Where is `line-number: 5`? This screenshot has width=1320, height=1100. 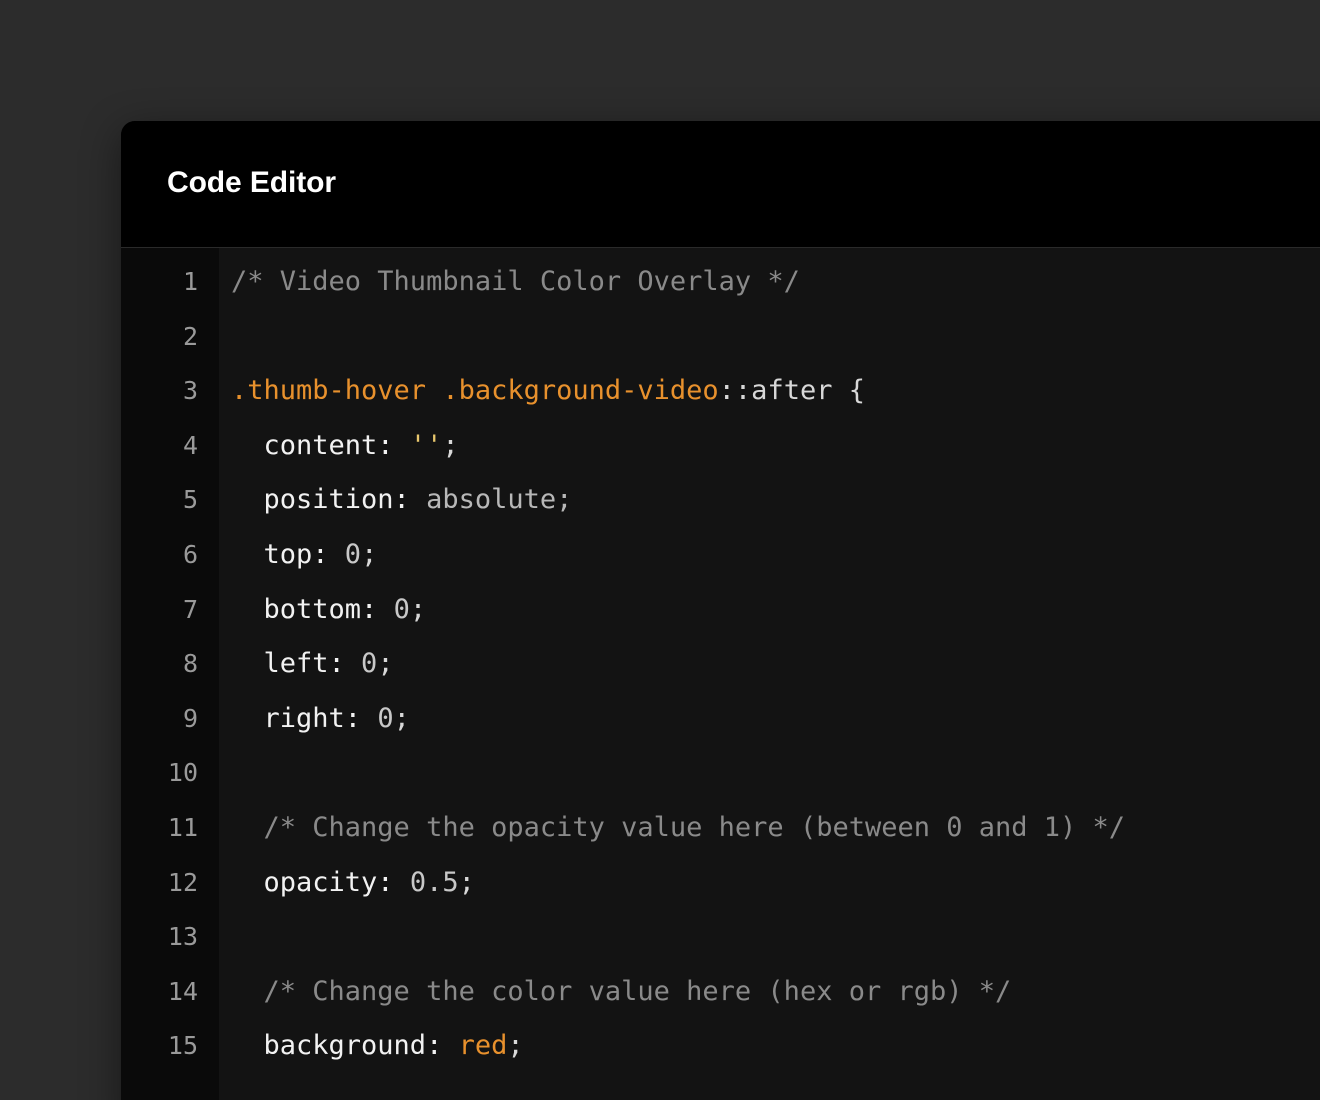
line-number: 5 is located at coordinates (190, 500).